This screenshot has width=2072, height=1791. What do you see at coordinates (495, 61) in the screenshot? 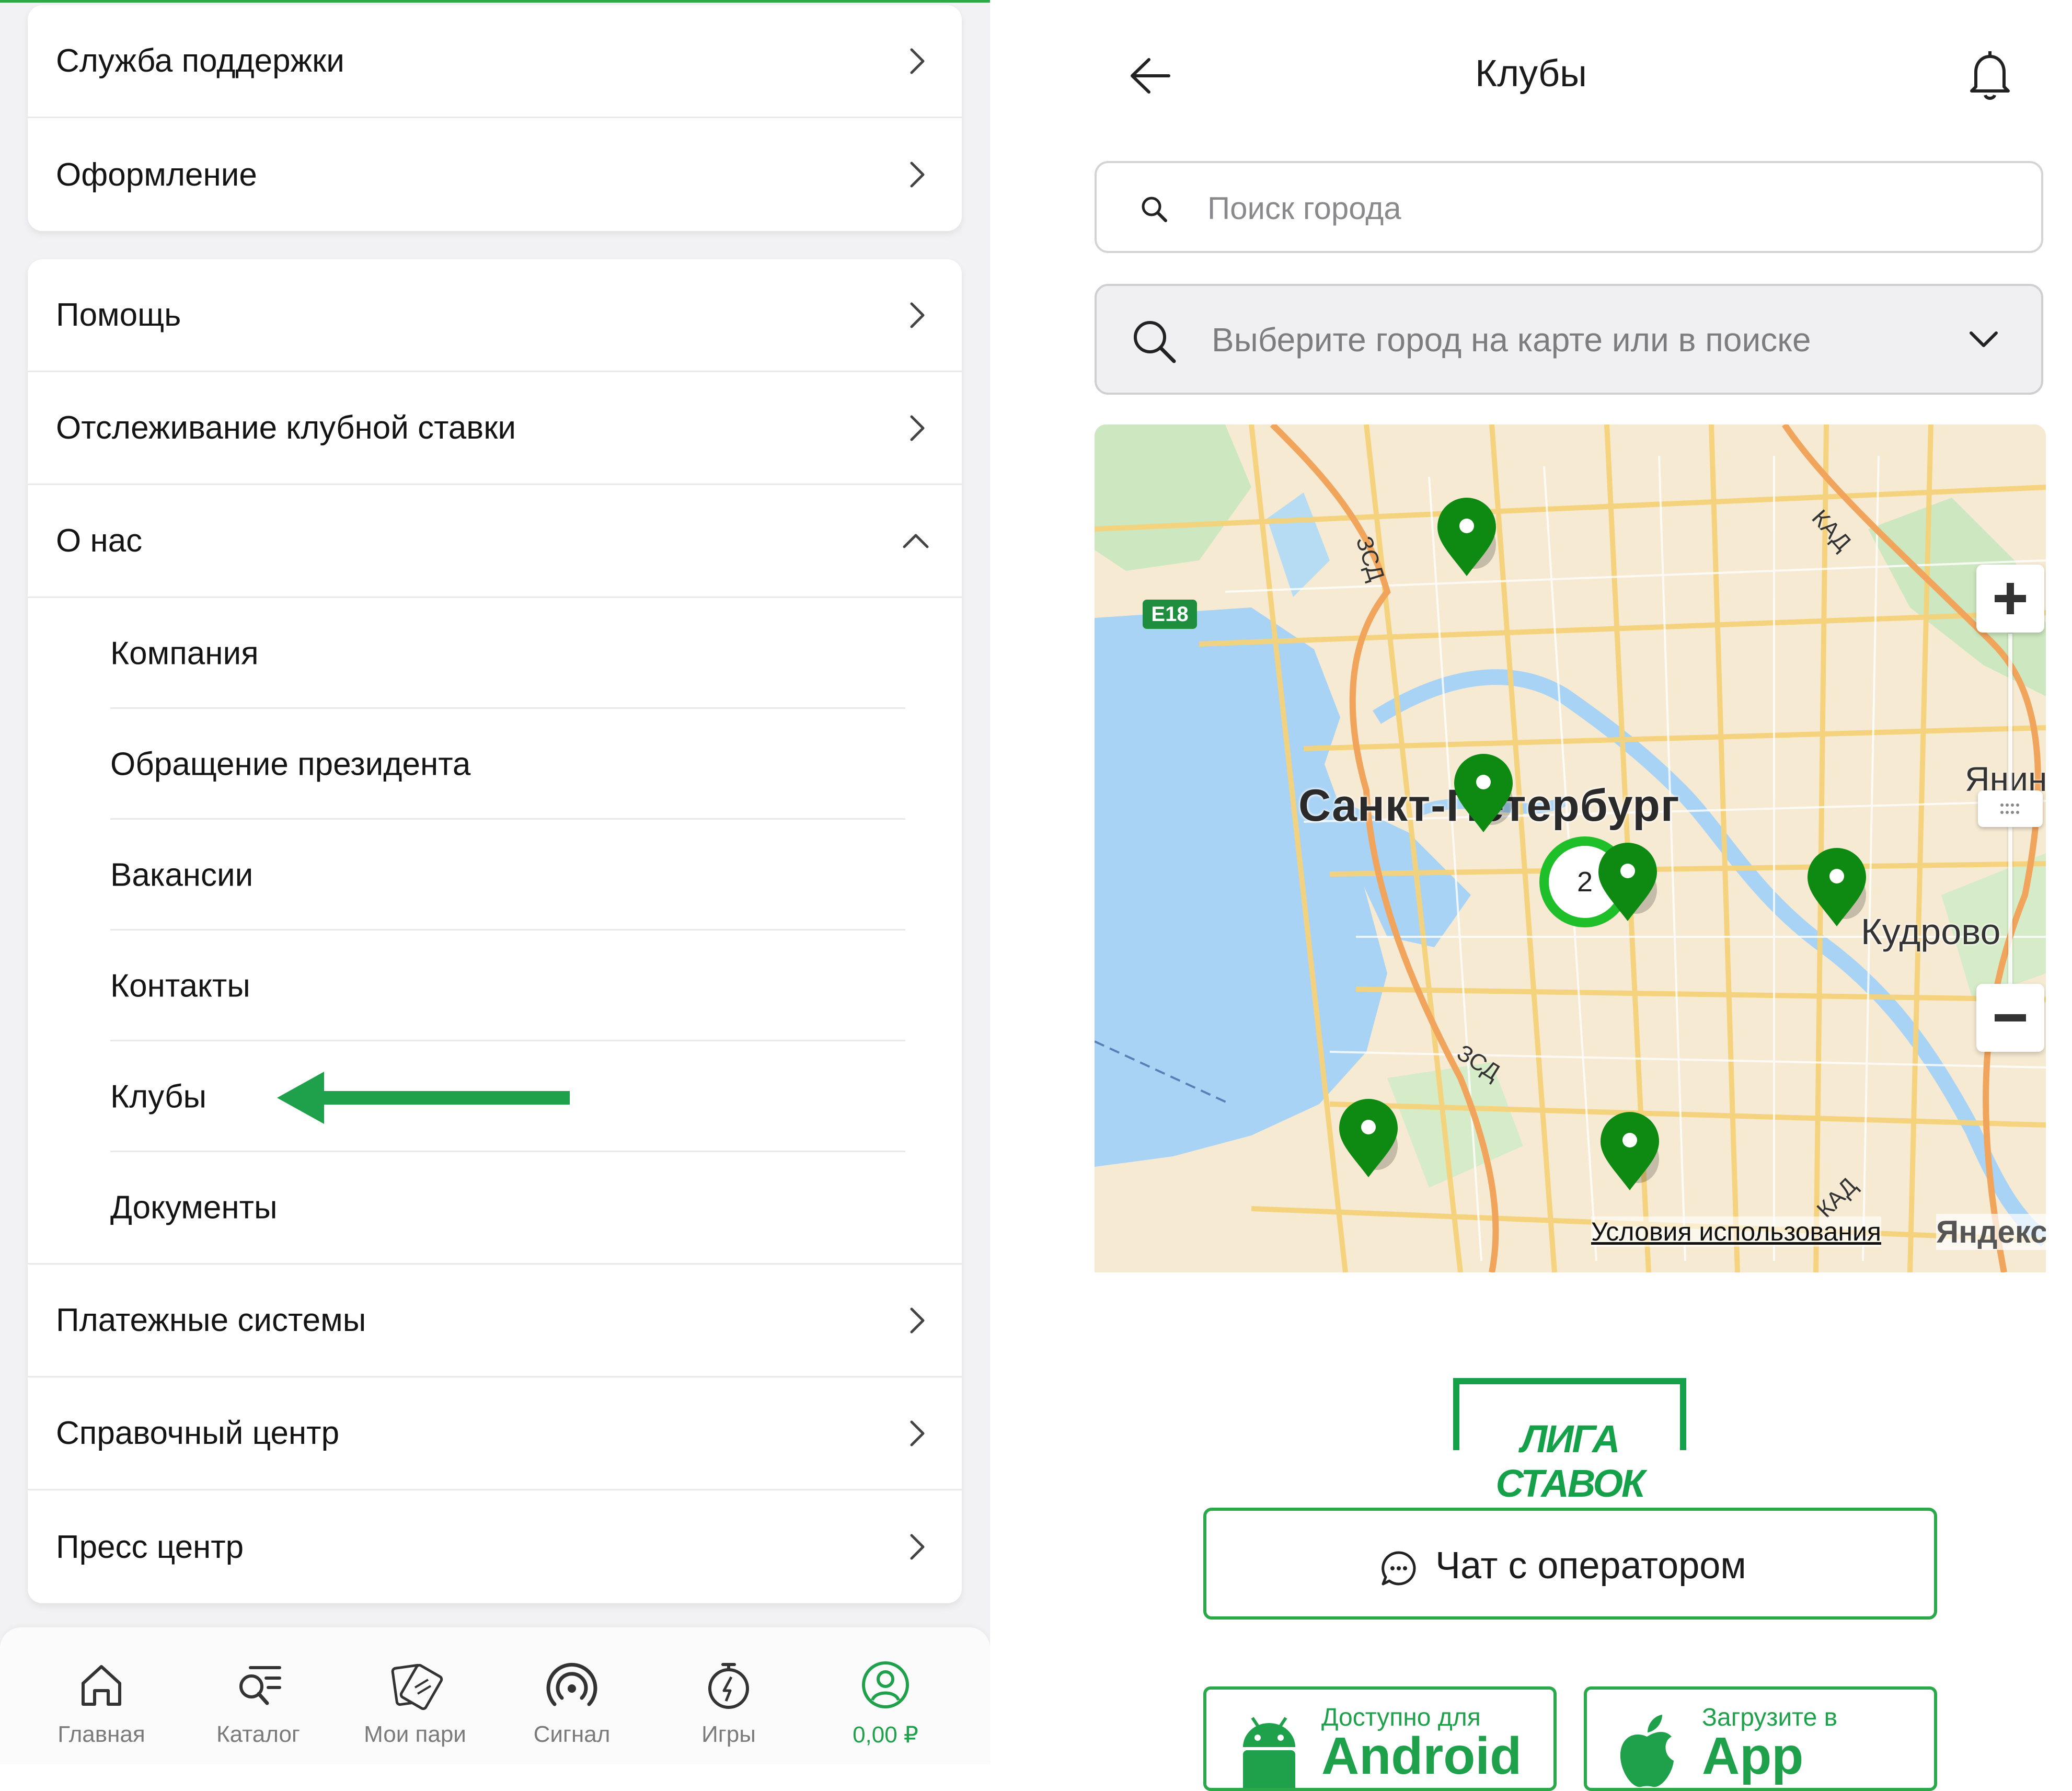
I see `menu-item-support: Служба поддержки` at bounding box center [495, 61].